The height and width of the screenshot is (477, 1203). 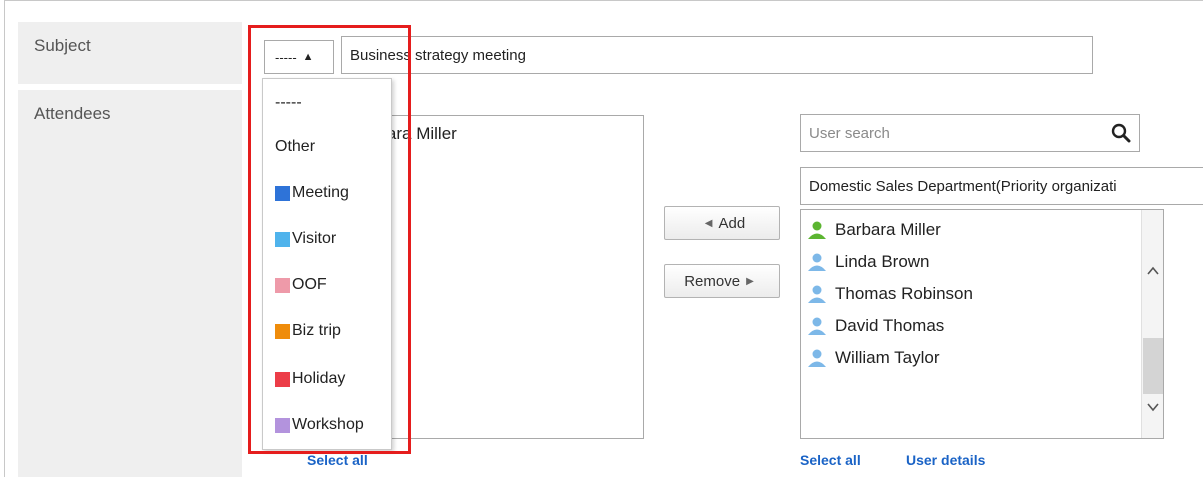 What do you see at coordinates (970, 133) in the screenshot?
I see `user-search-input: User search` at bounding box center [970, 133].